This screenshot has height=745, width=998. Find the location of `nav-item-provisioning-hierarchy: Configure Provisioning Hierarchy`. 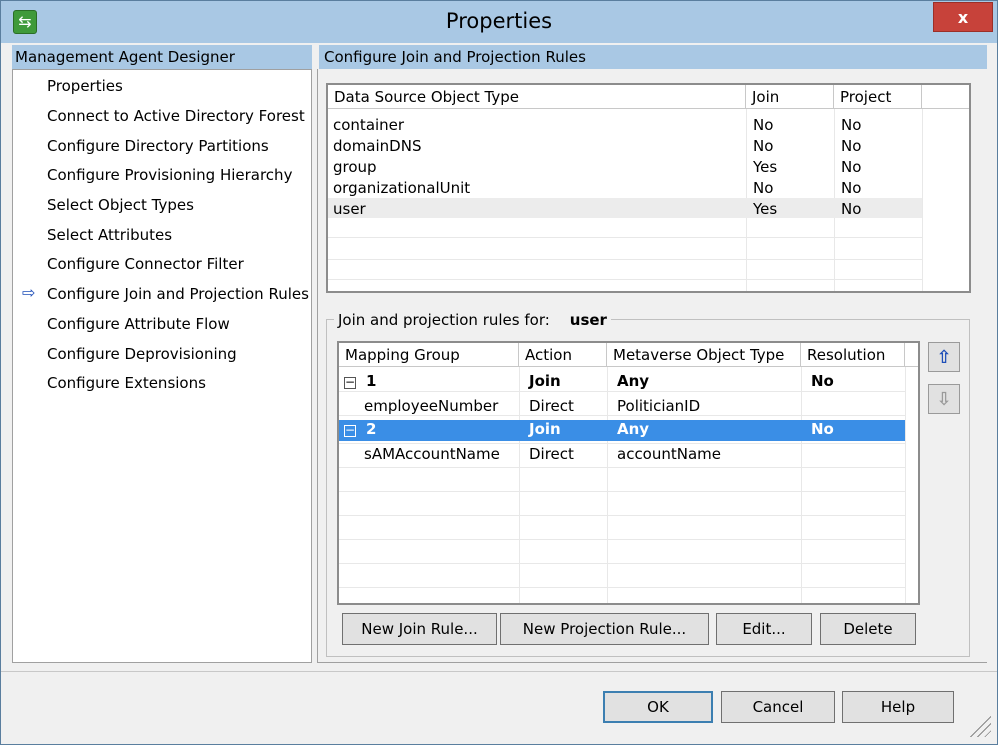

nav-item-provisioning-hierarchy: Configure Provisioning Hierarchy is located at coordinates (169, 175).